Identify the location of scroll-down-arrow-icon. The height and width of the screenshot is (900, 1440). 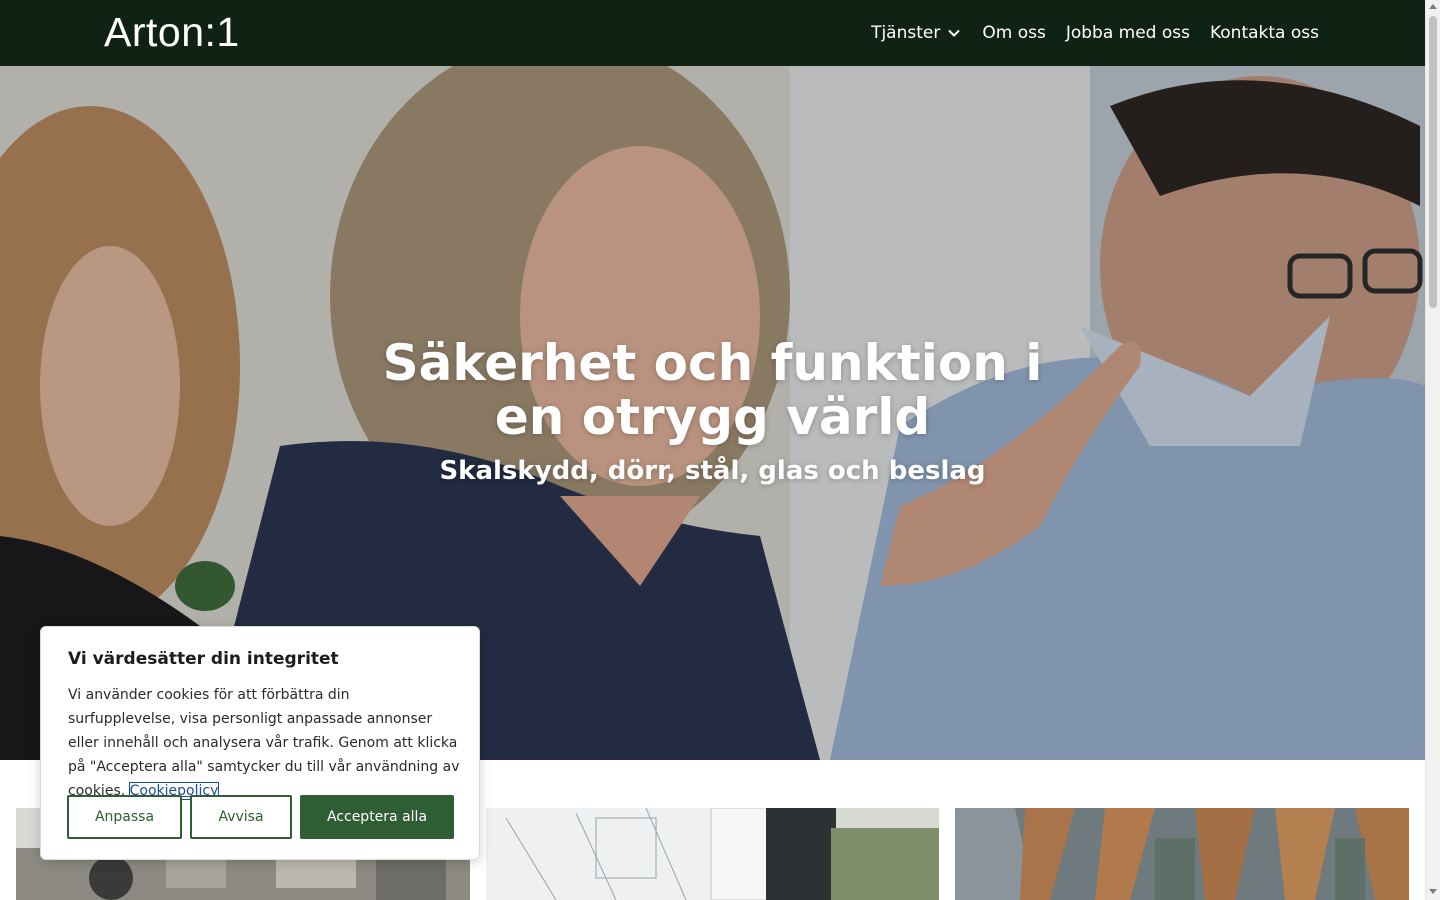
(1433, 891).